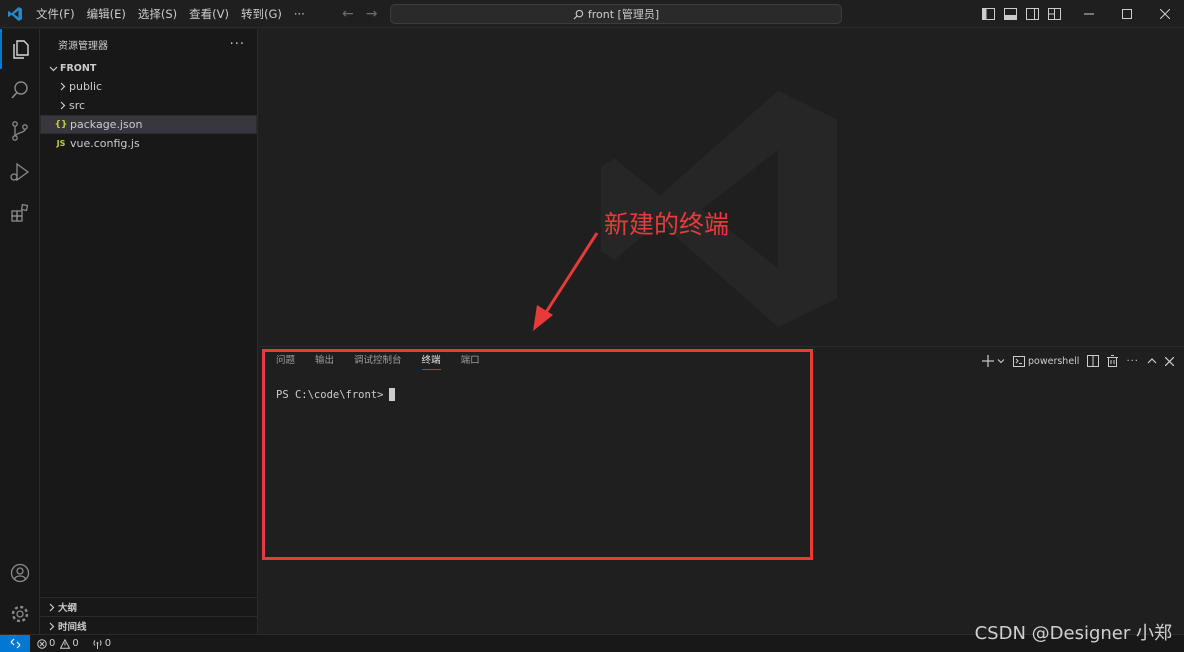 This screenshot has width=1184, height=652. What do you see at coordinates (61, 124) in the screenshot?
I see `json-file-icon: {}` at bounding box center [61, 124].